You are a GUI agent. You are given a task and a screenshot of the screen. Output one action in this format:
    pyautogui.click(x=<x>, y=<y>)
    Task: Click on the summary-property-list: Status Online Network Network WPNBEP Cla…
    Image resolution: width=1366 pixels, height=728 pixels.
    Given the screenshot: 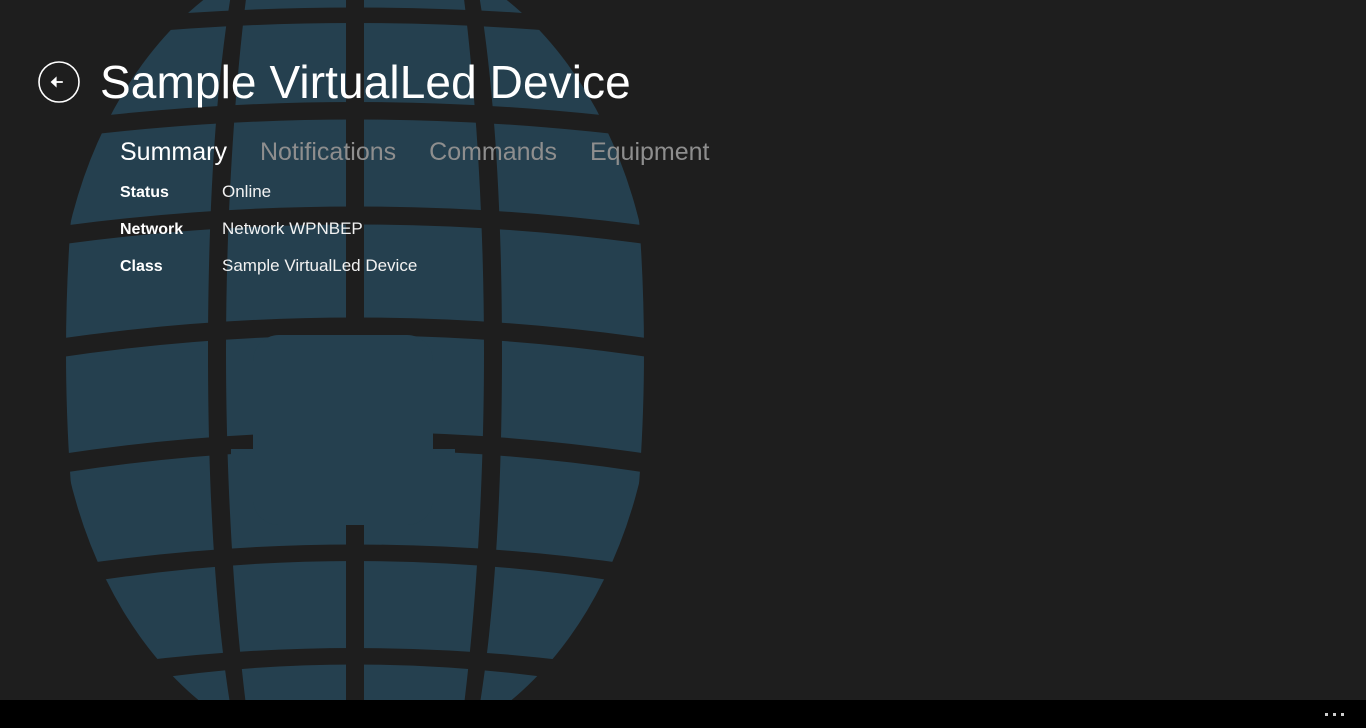 What is the action you would take?
    pyautogui.click(x=268, y=237)
    